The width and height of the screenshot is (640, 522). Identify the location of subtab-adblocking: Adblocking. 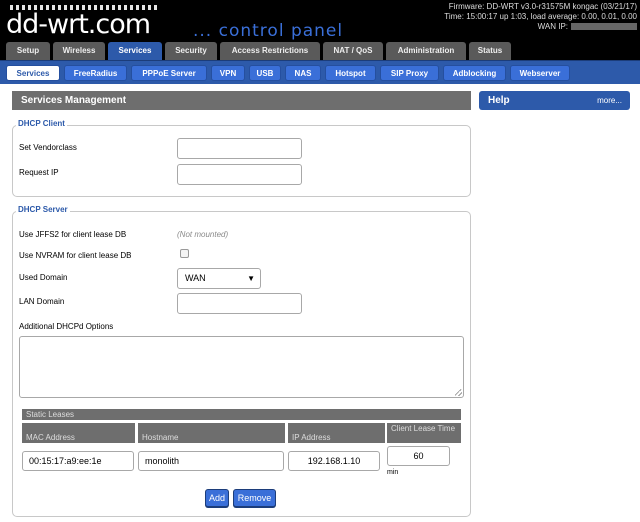
(474, 73).